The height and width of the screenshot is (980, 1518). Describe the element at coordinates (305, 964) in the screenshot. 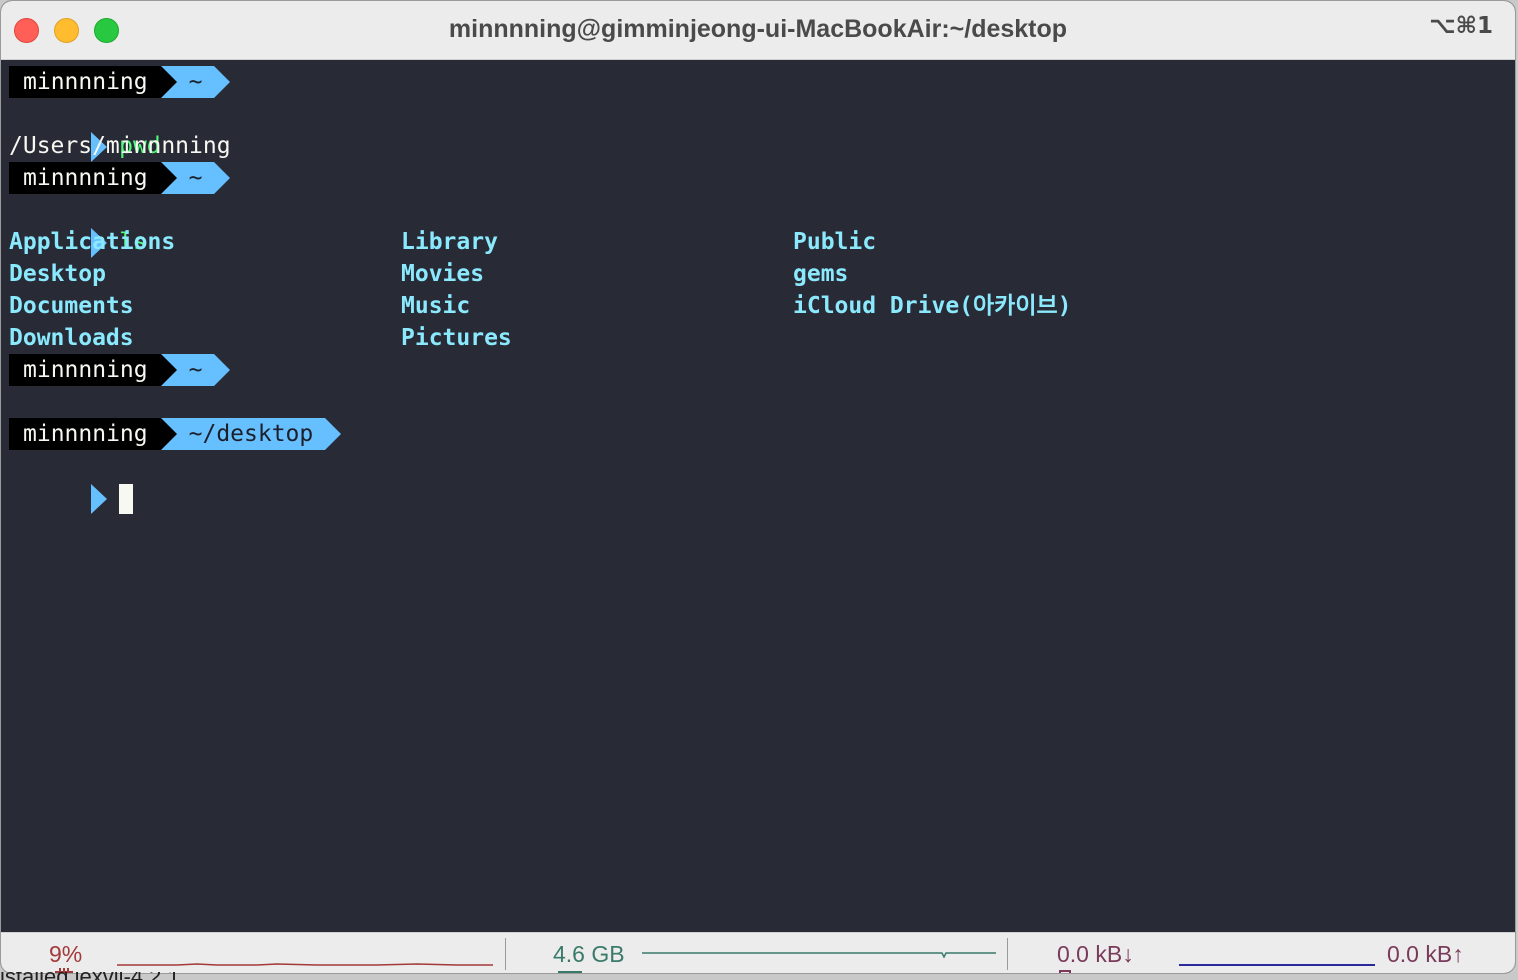

I see `cpu-sparkline` at that location.